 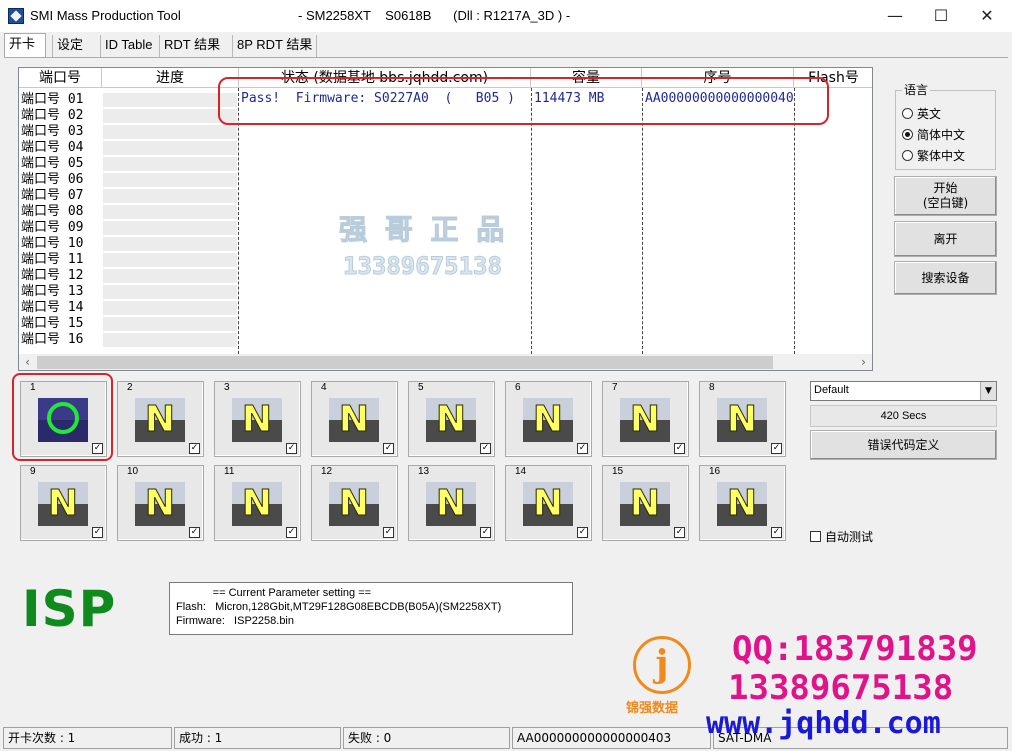 What do you see at coordinates (235, 621) in the screenshot?
I see `parameter-firmware: Firmware: ISP2258.bin` at bounding box center [235, 621].